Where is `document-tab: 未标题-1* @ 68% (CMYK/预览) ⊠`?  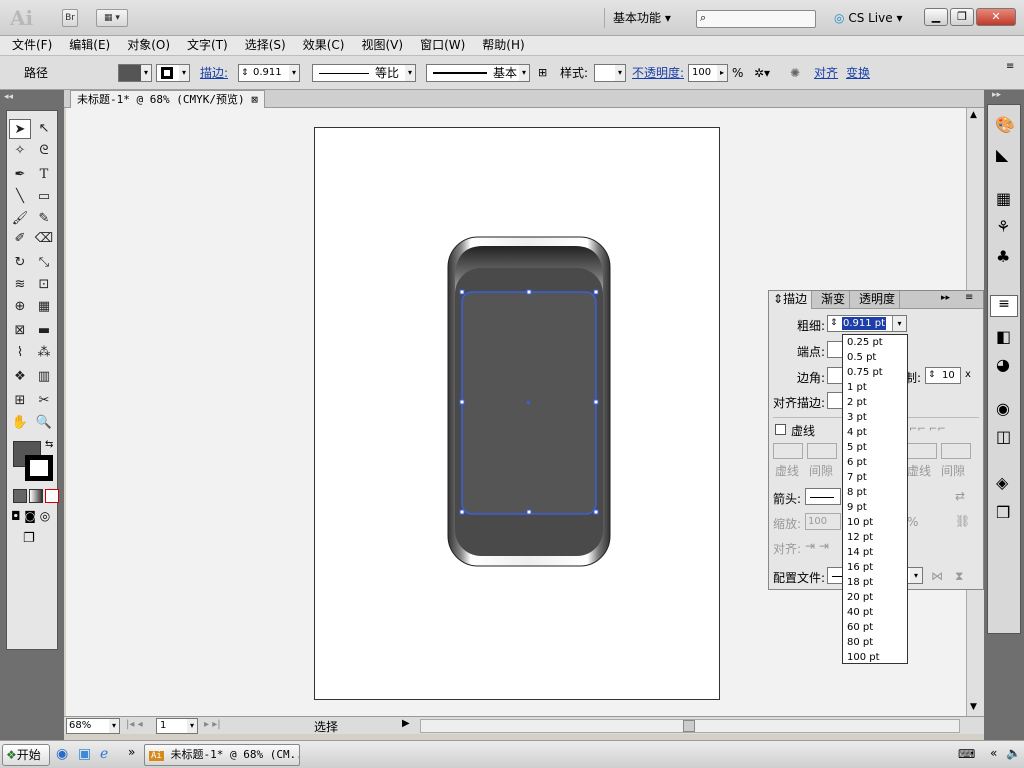
document-tab: 未标题-1* @ 68% (CMYK/预览) ⊠ is located at coordinates (167, 99).